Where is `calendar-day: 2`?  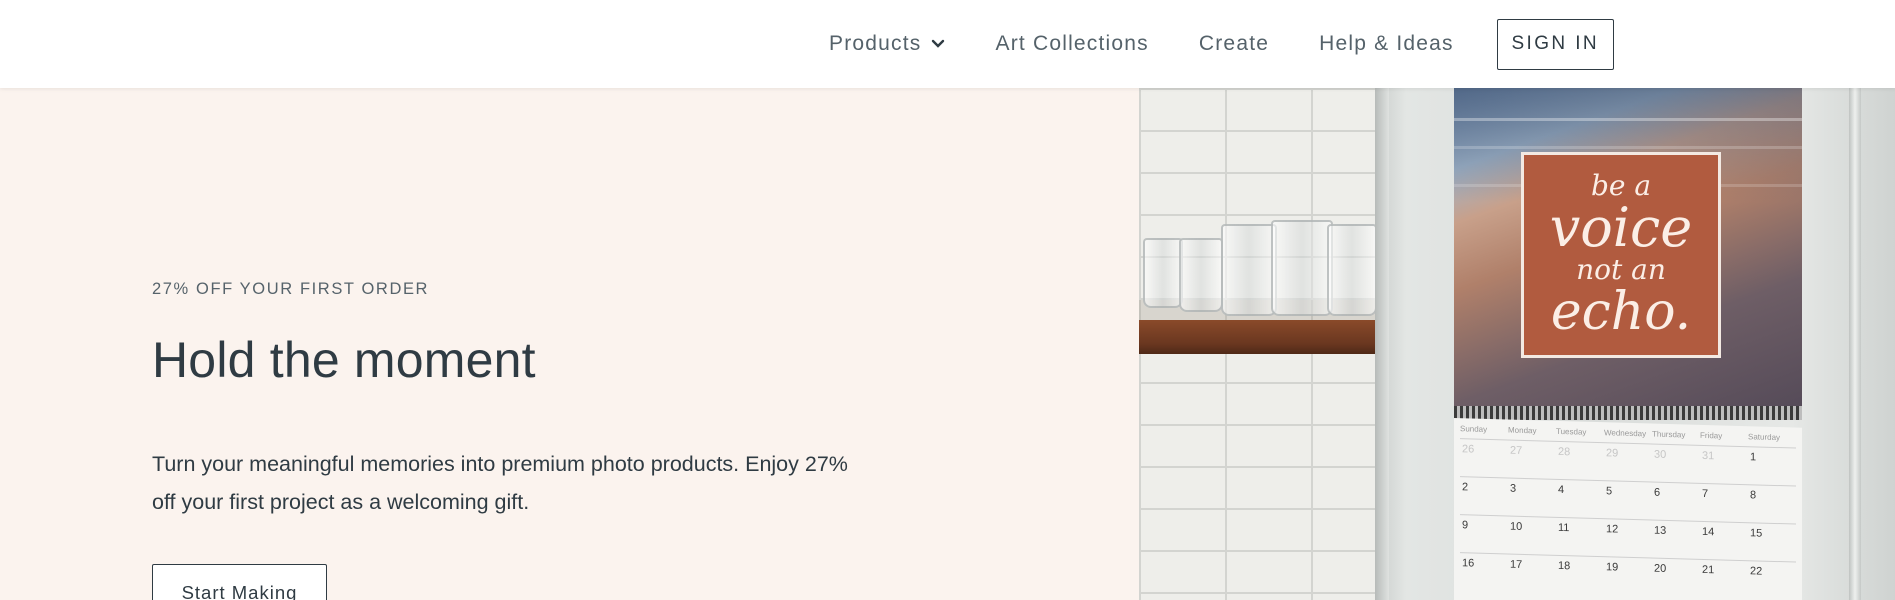
calendar-day: 2 is located at coordinates (1465, 487).